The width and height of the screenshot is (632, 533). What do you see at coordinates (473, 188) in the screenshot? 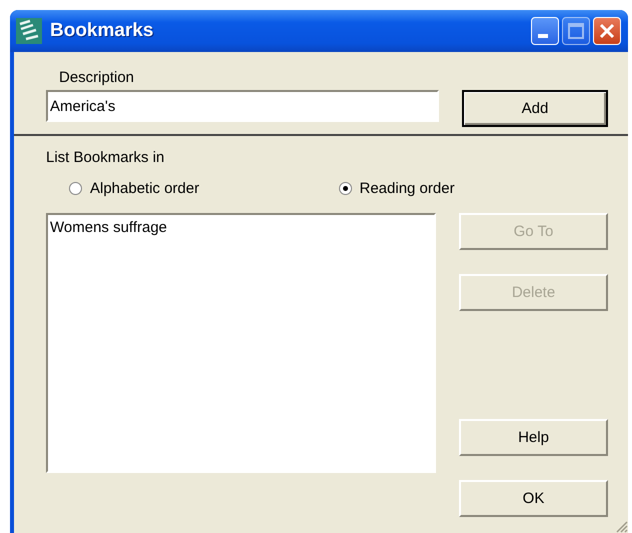
I see `order-radio: Reading order` at bounding box center [473, 188].